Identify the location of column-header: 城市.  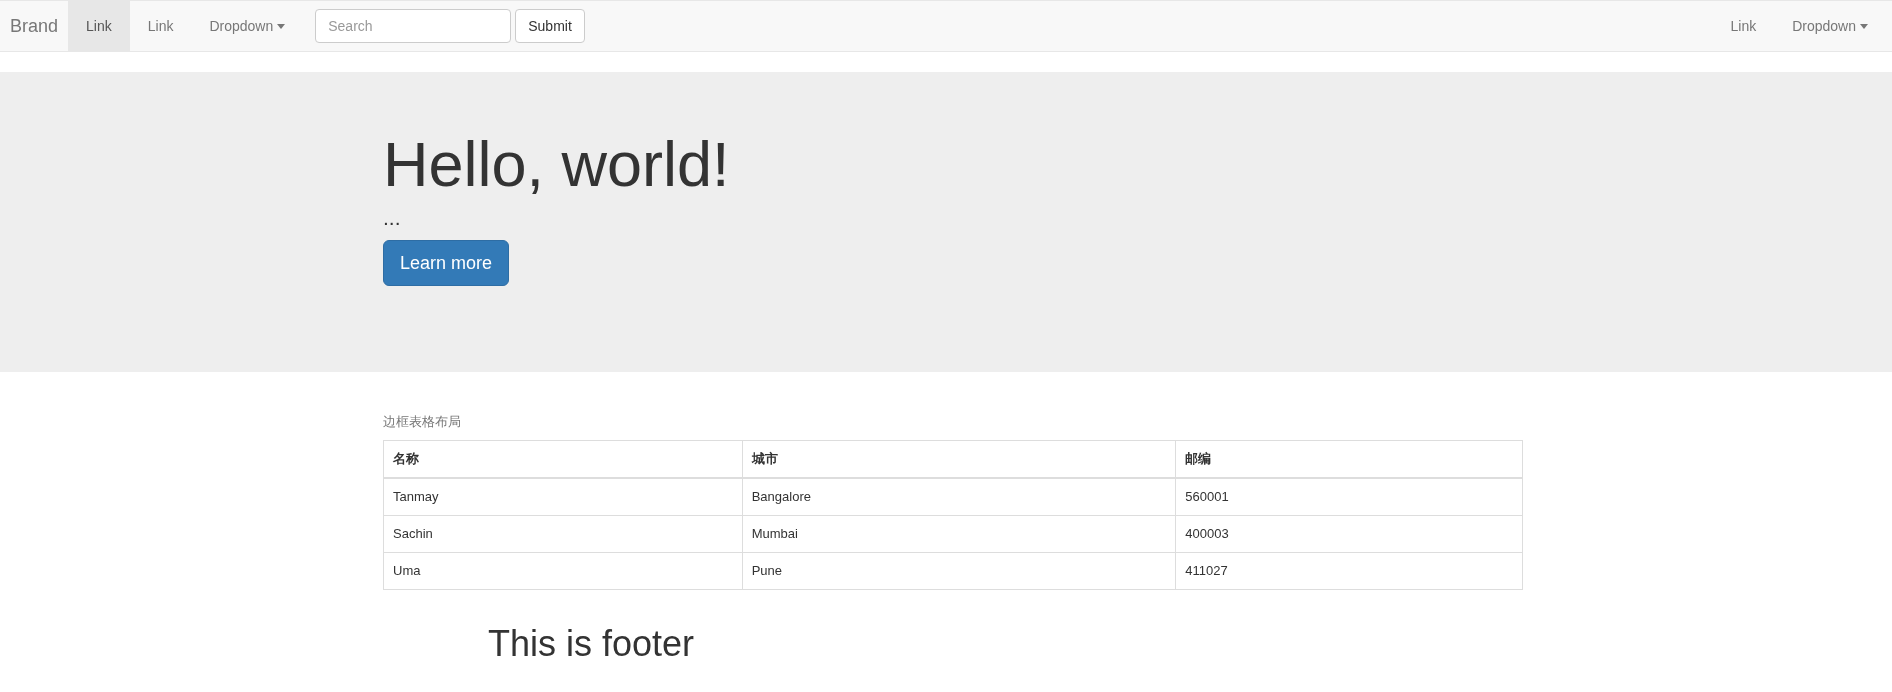
(959, 459).